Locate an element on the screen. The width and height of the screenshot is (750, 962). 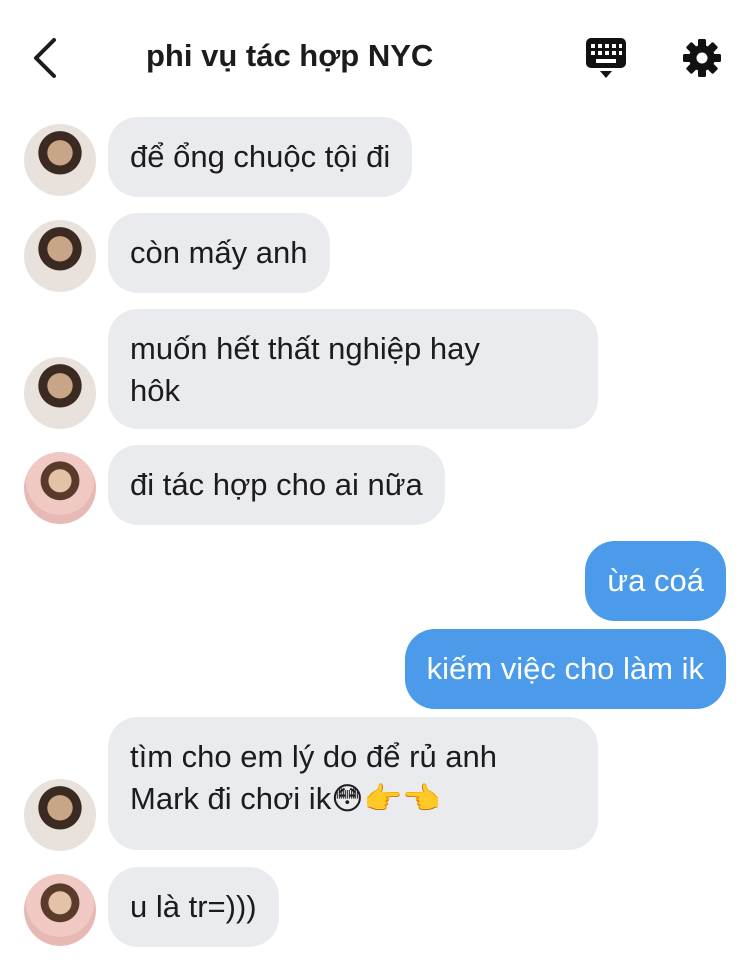
back-button is located at coordinates (46, 58).